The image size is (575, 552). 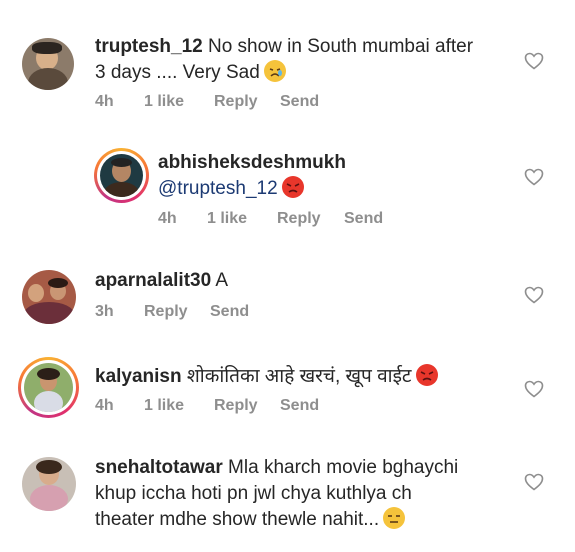 I want to click on crying-face-icon, so click(x=274, y=71).